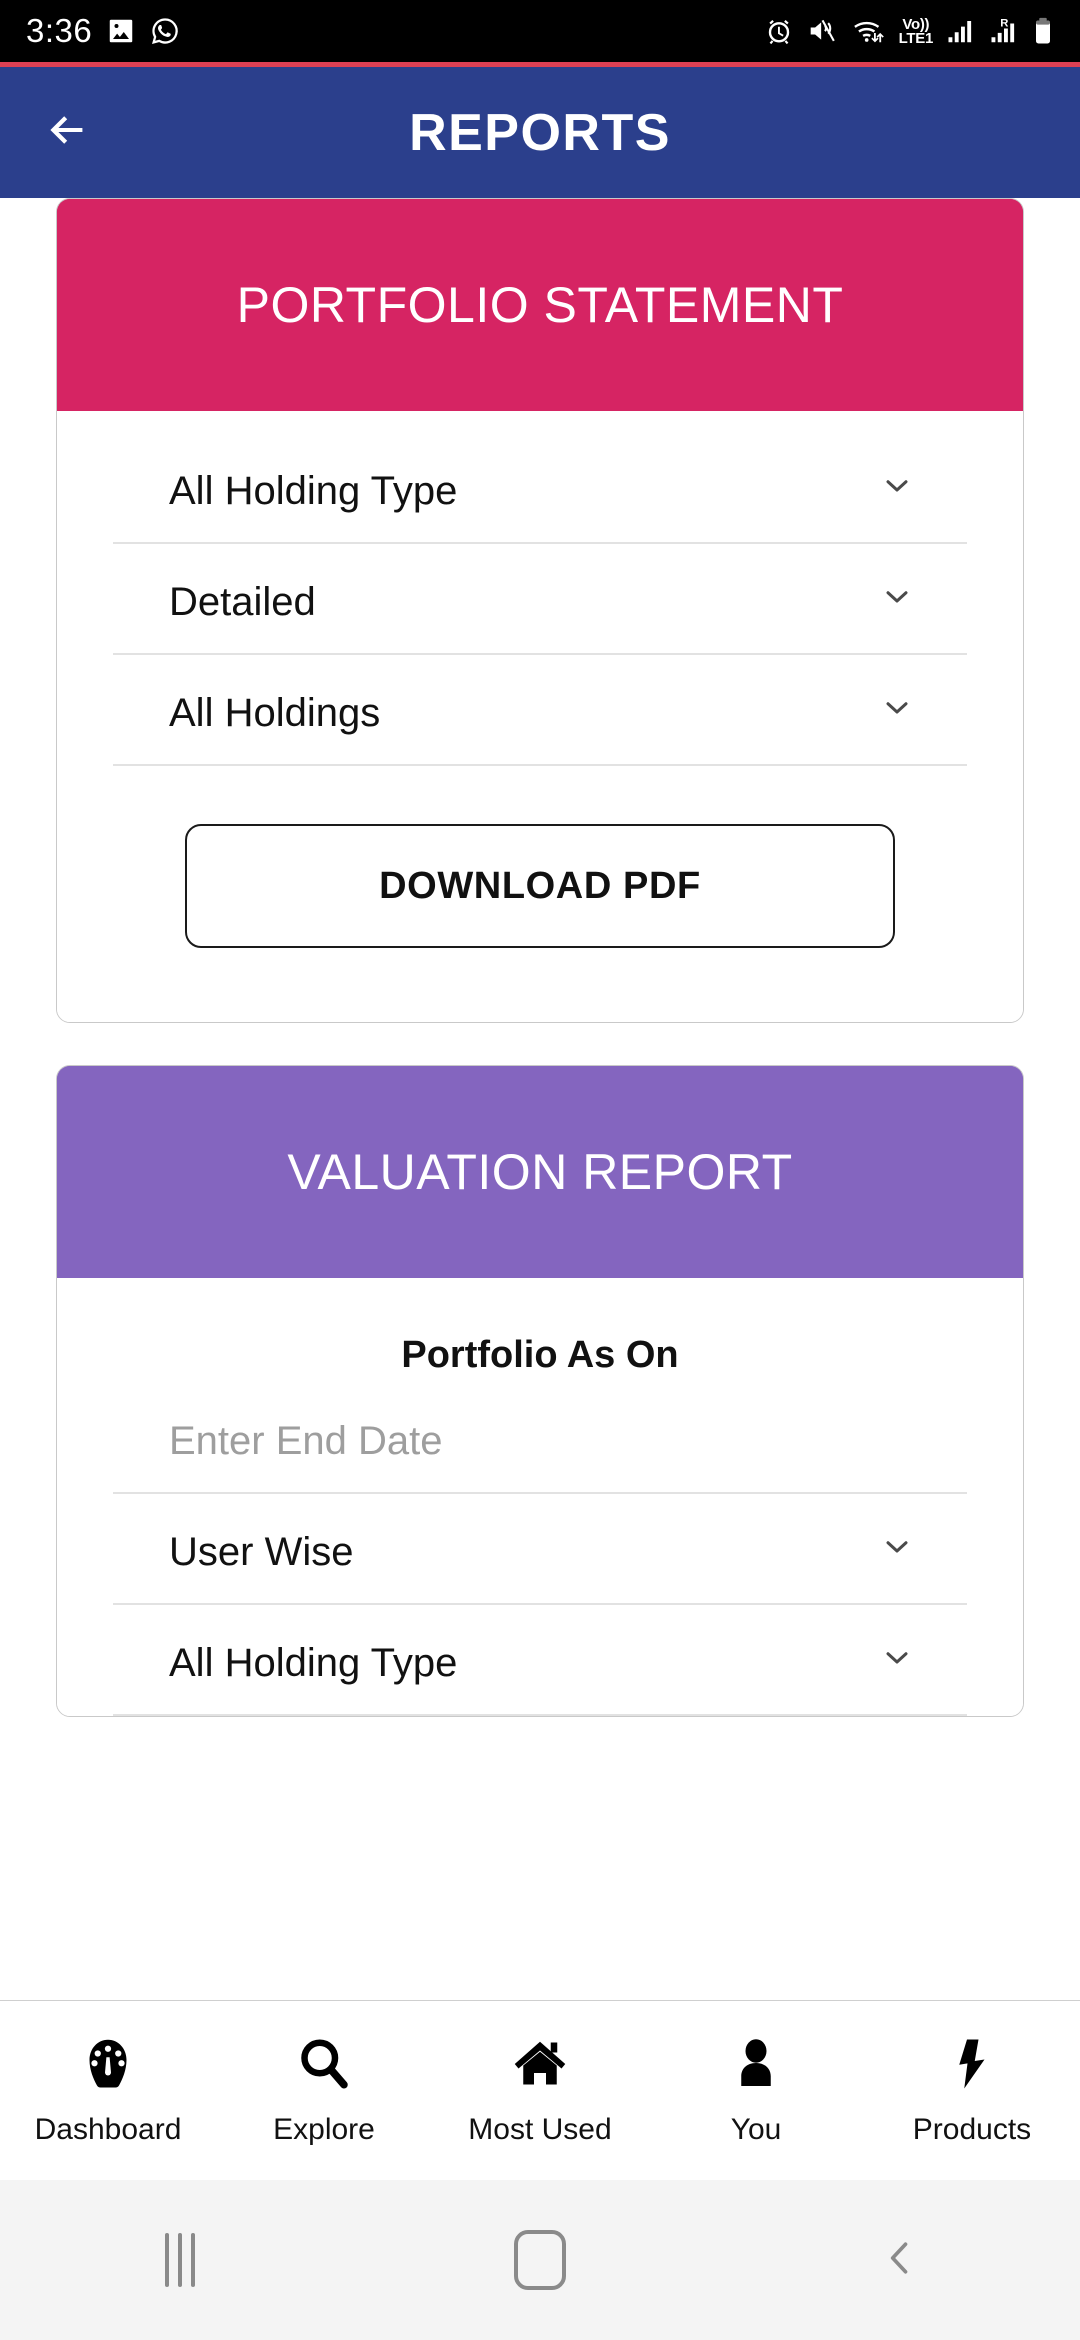 The height and width of the screenshot is (2340, 1080). Describe the element at coordinates (261, 1552) in the screenshot. I see `user-wise-value: User Wise` at that location.